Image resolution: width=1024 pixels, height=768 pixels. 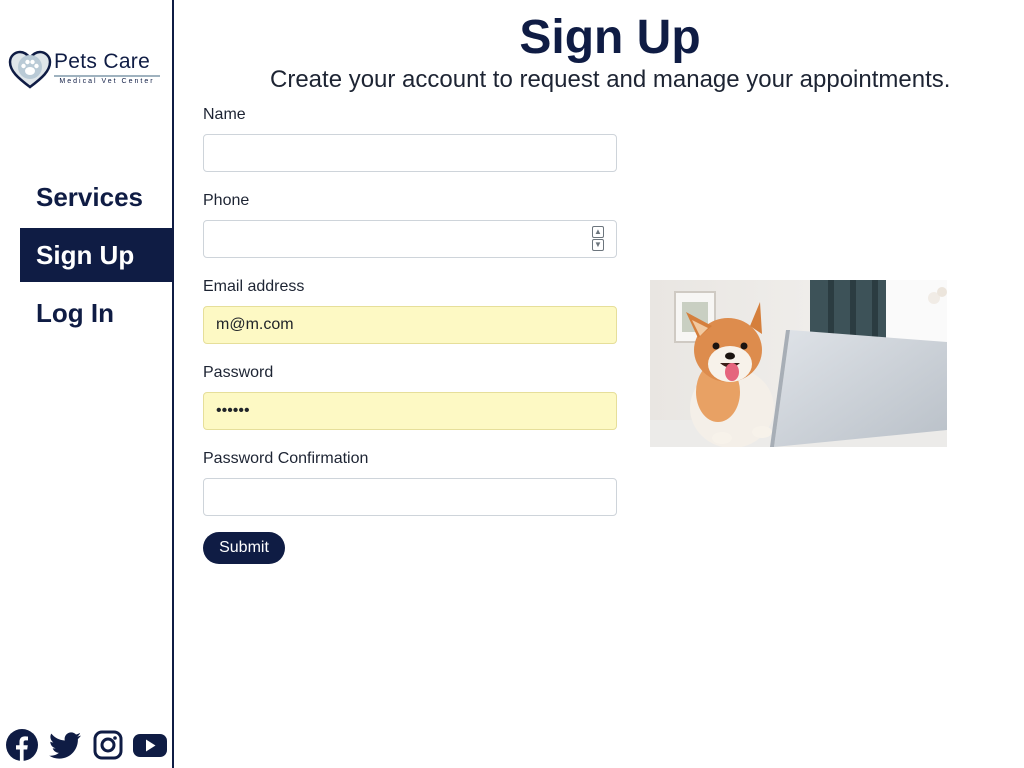 I want to click on phone-field, so click(x=410, y=239).